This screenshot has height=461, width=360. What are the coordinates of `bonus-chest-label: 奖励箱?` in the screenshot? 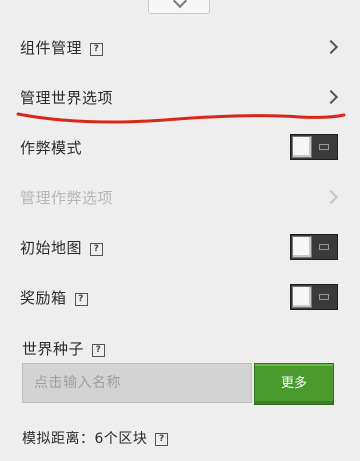 It's located at (54, 297).